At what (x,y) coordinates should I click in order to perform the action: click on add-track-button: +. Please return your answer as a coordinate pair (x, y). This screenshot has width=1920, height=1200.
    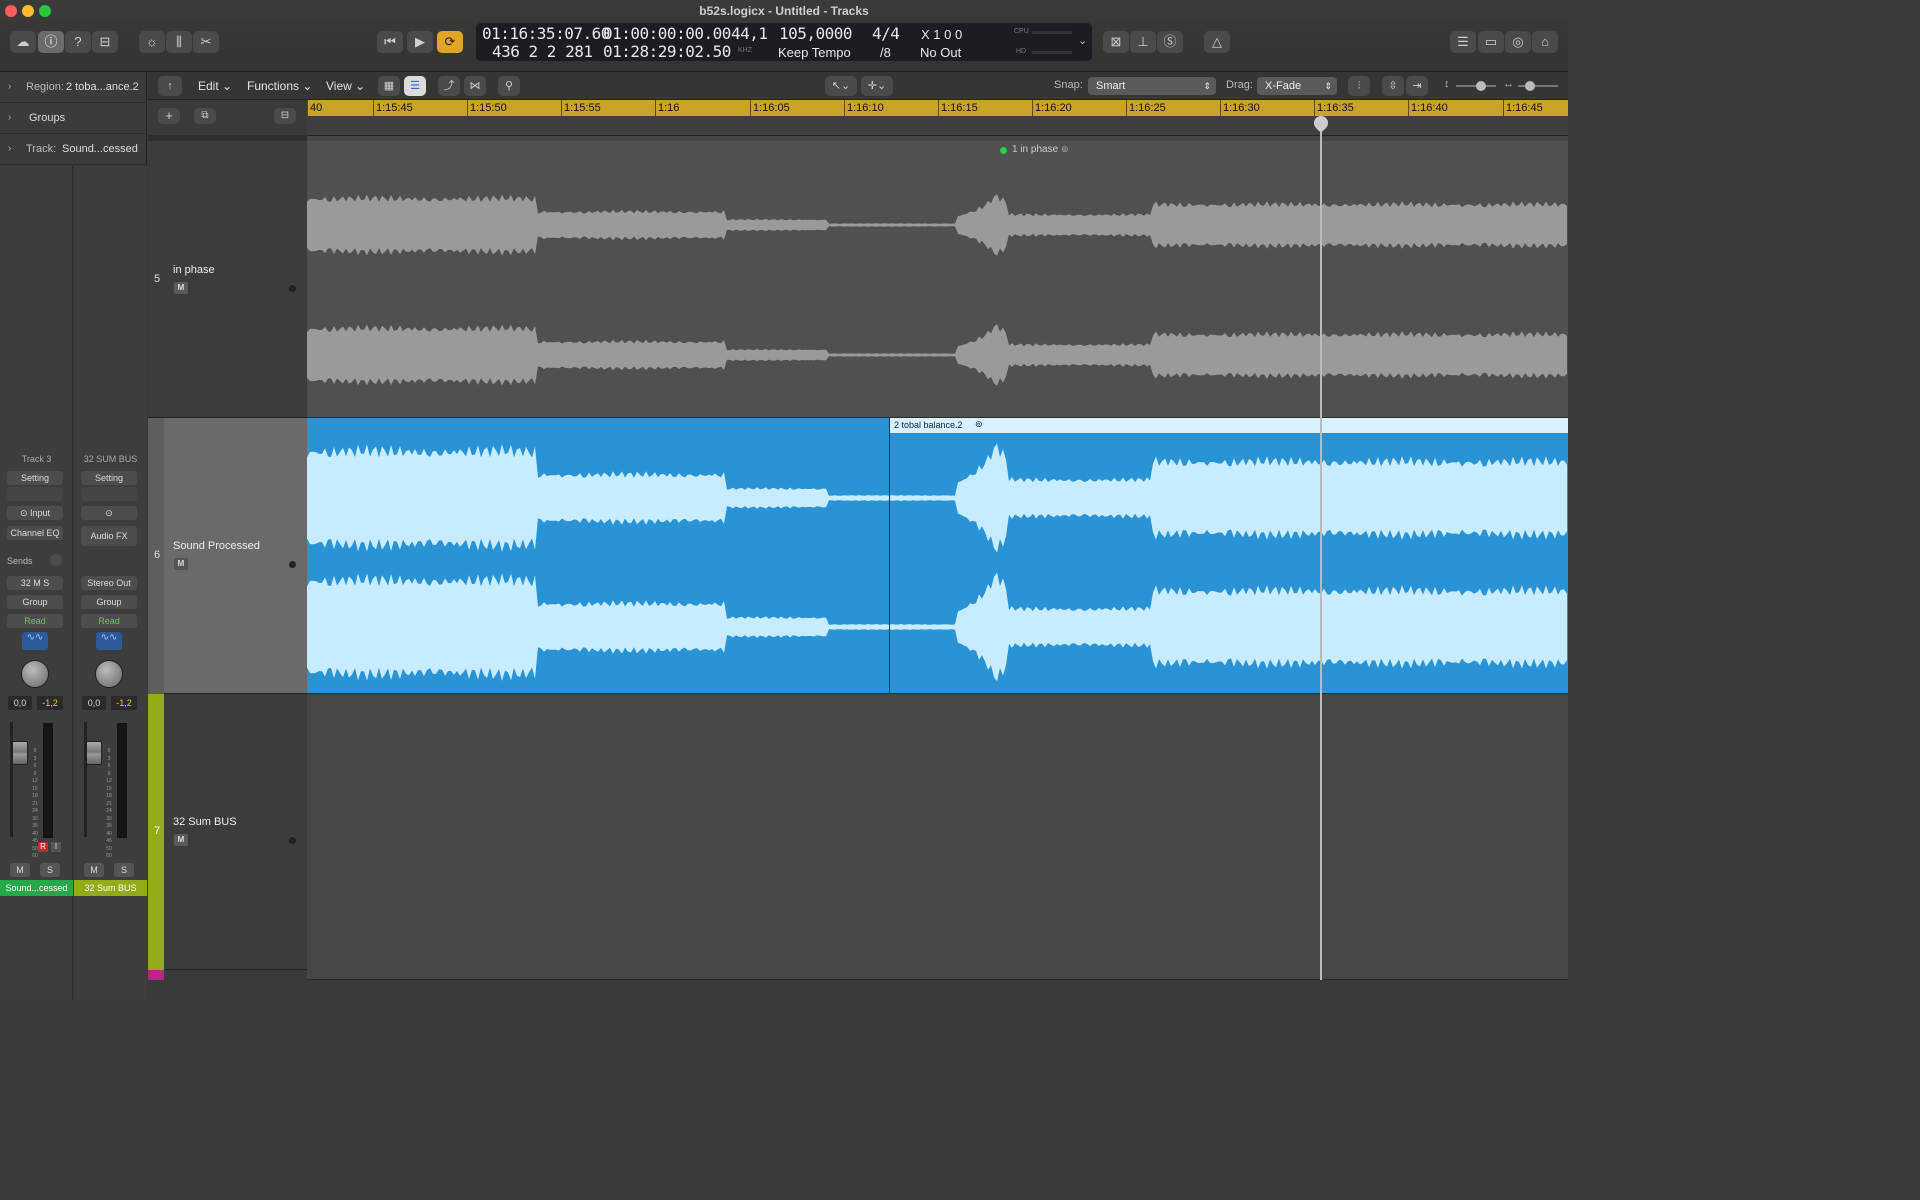
    Looking at the image, I should click on (169, 116).